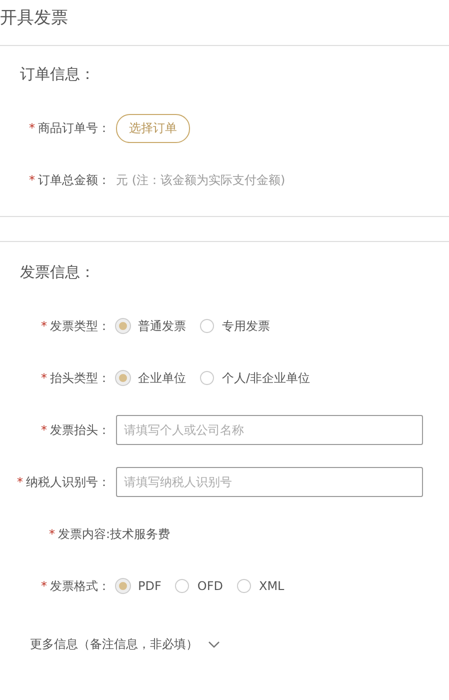 The height and width of the screenshot is (700, 449). What do you see at coordinates (114, 644) in the screenshot?
I see `more-info-toggle: 更多信息（备注信息，非必填）` at bounding box center [114, 644].